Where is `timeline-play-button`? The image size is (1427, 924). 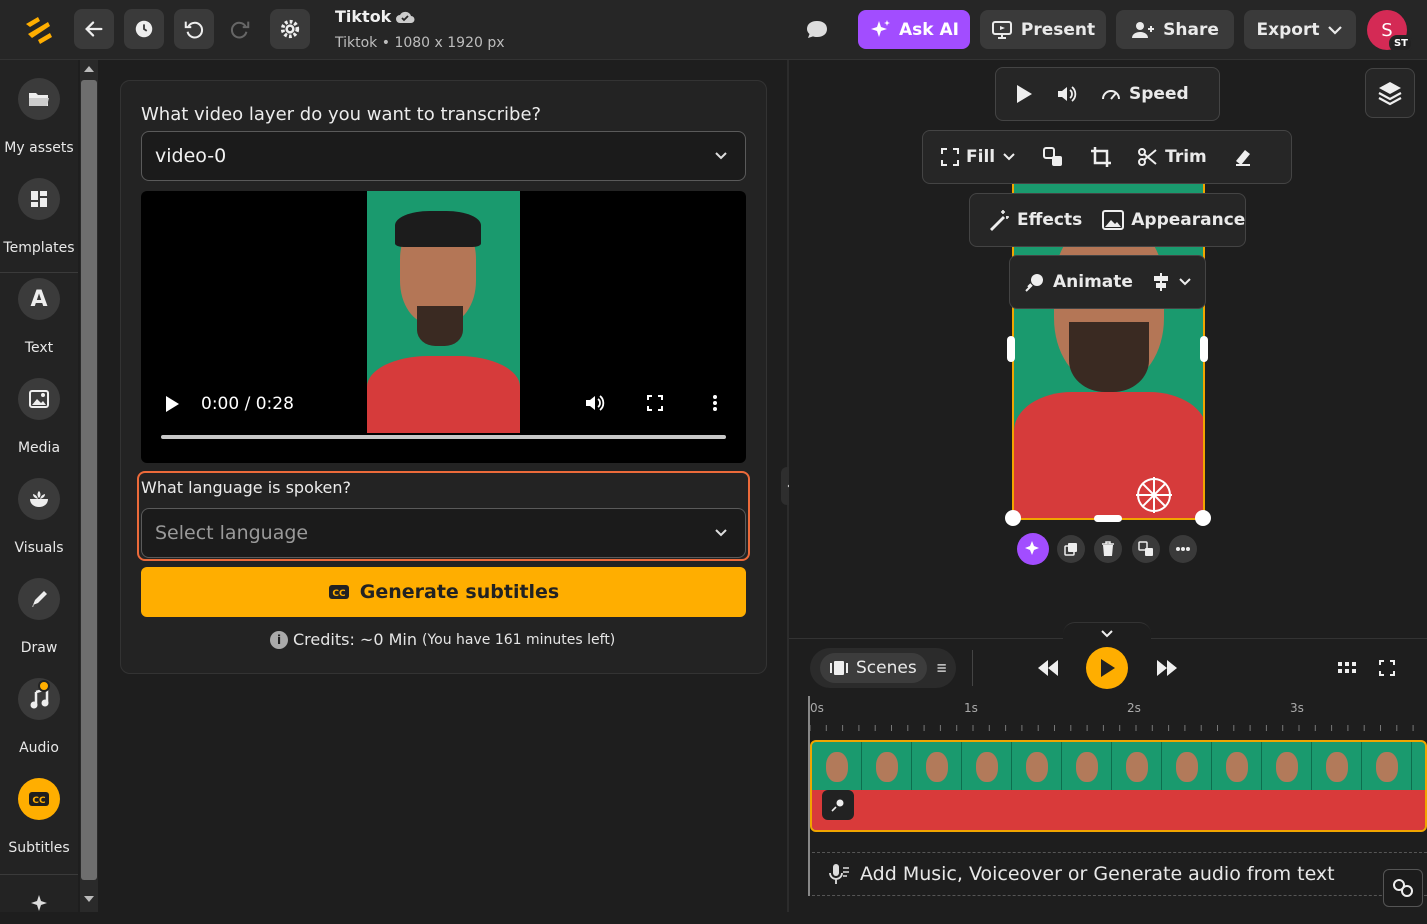 timeline-play-button is located at coordinates (1107, 668).